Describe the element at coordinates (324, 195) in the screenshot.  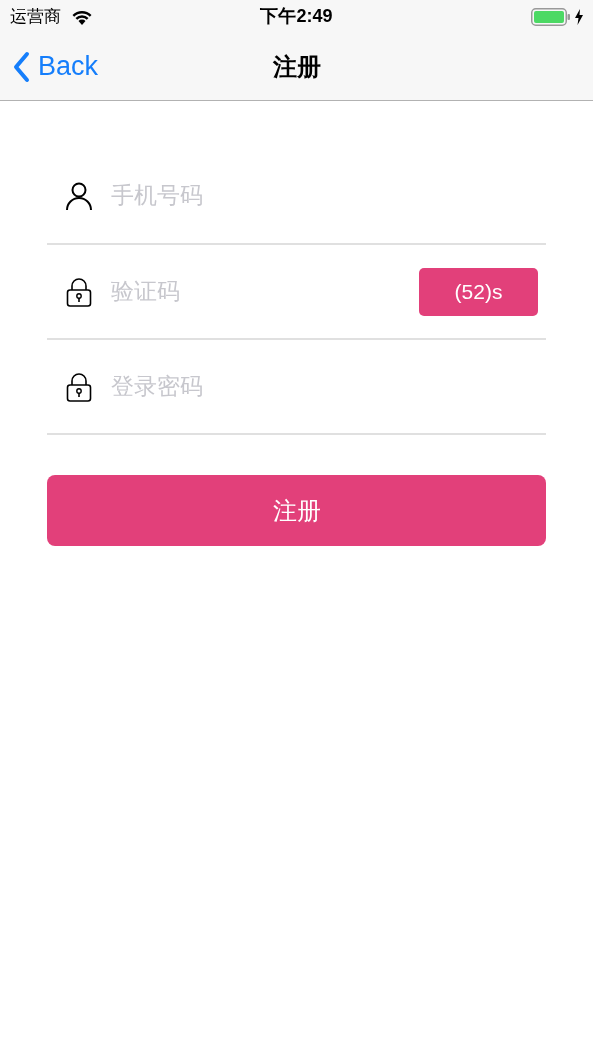
I see `input-field: 手机号码` at that location.